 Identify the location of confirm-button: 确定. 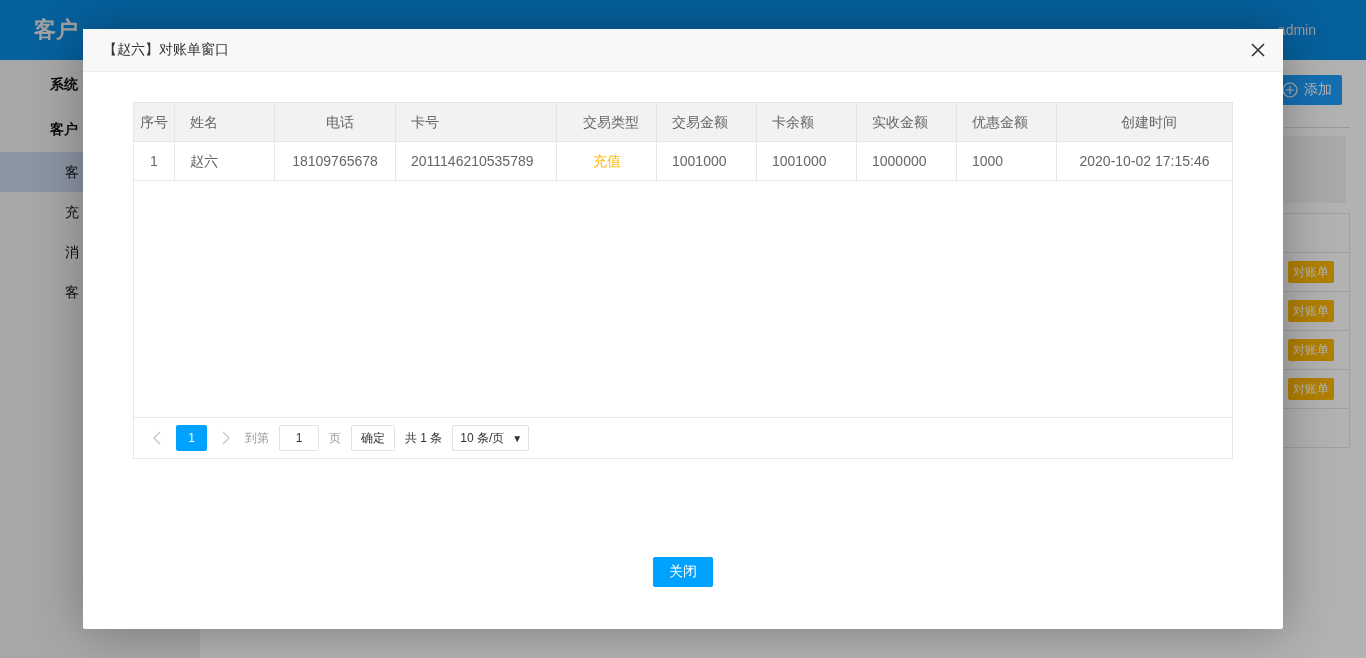
(373, 438).